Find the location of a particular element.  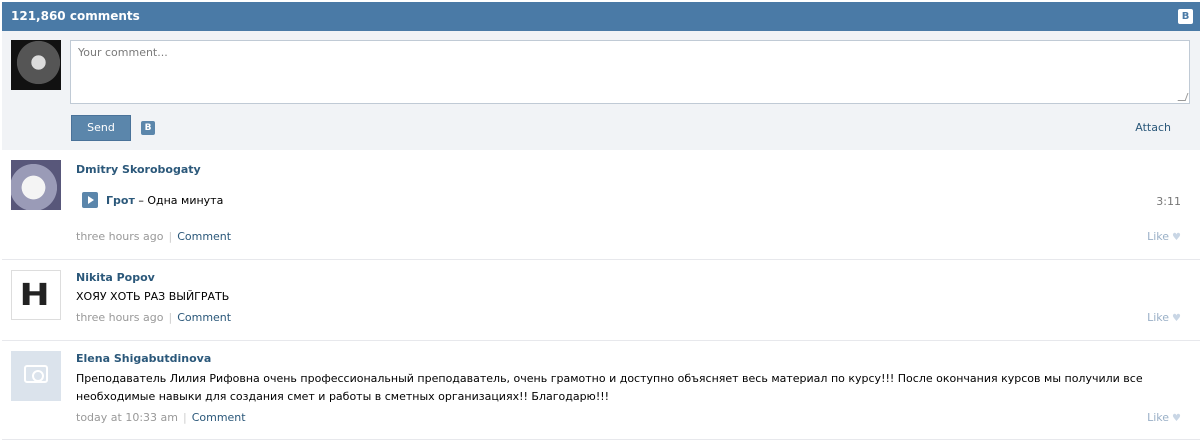

audio-song-title: Одна минута is located at coordinates (185, 200).